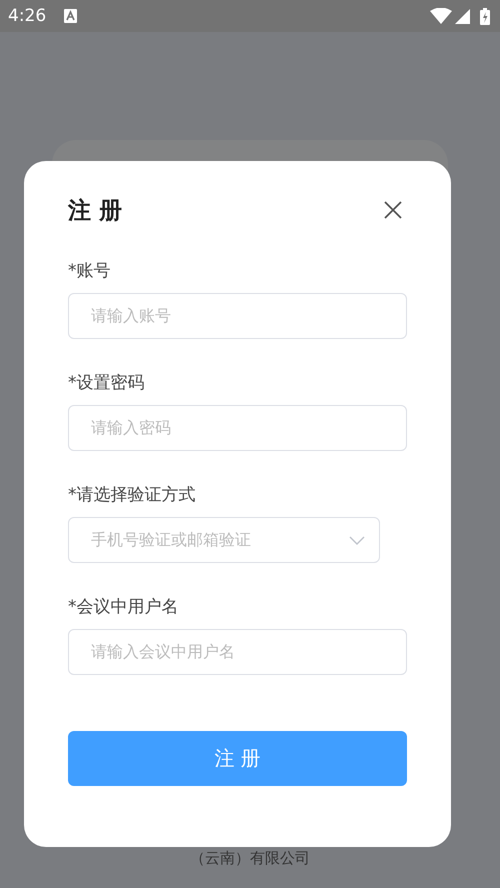 This screenshot has width=500, height=888. What do you see at coordinates (485, 16) in the screenshot?
I see `battery-icon` at bounding box center [485, 16].